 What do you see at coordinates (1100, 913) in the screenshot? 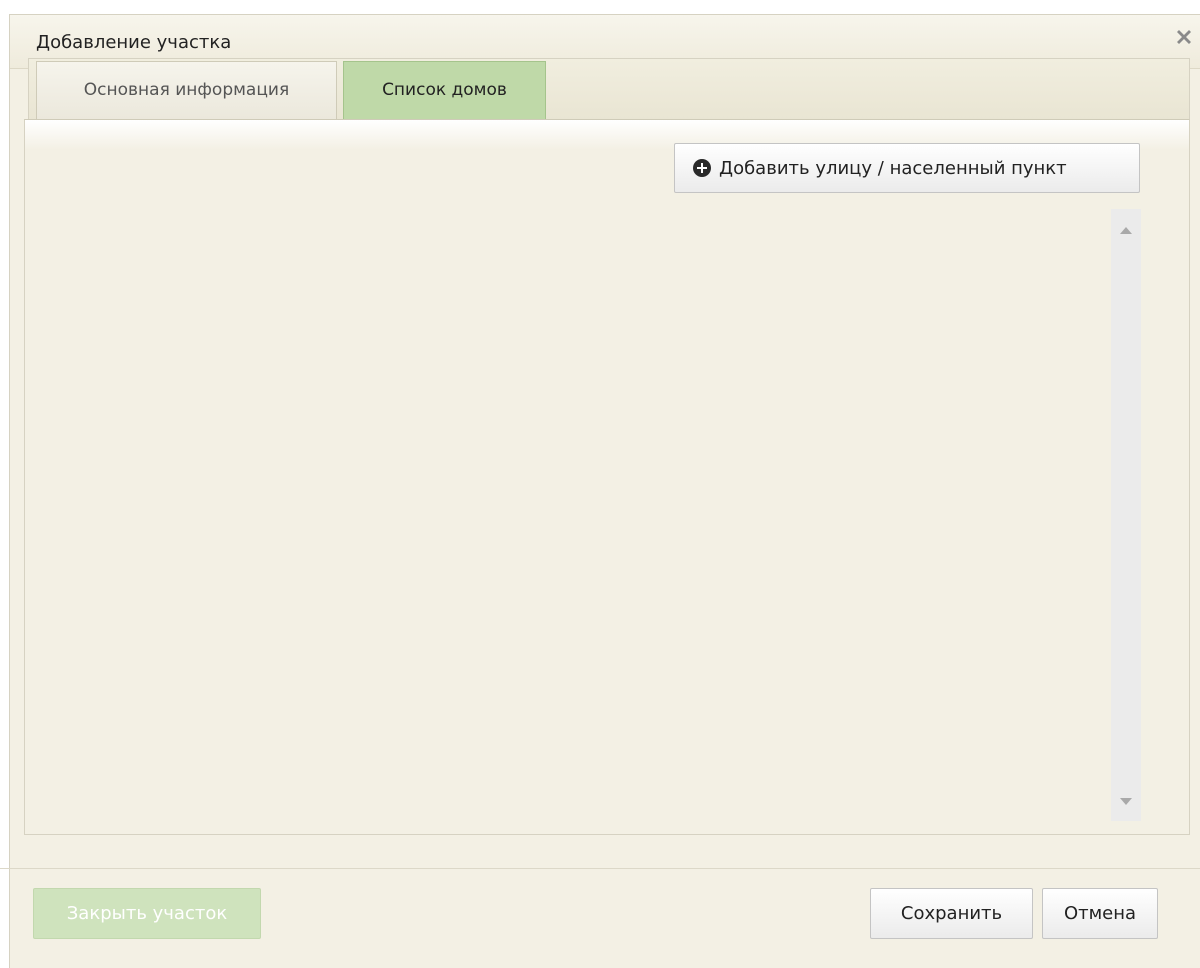
I see `cancel-button: Отмена` at bounding box center [1100, 913].